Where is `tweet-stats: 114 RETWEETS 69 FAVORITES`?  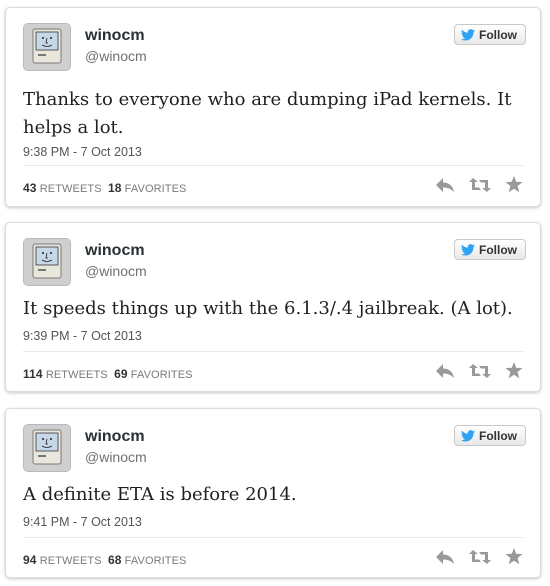 tweet-stats: 114 RETWEETS 69 FAVORITES is located at coordinates (108, 374).